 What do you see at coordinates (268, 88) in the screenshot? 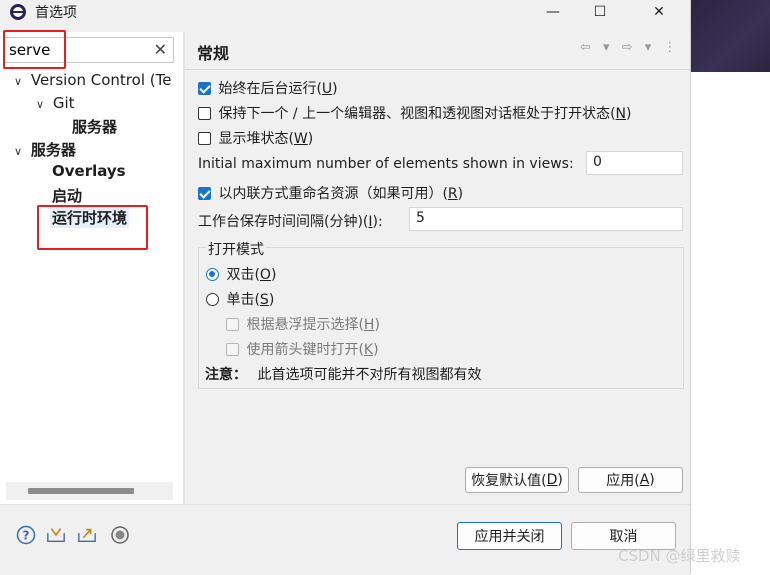
I see `option-run-in-background: 始终在后台运行(U)` at bounding box center [268, 88].